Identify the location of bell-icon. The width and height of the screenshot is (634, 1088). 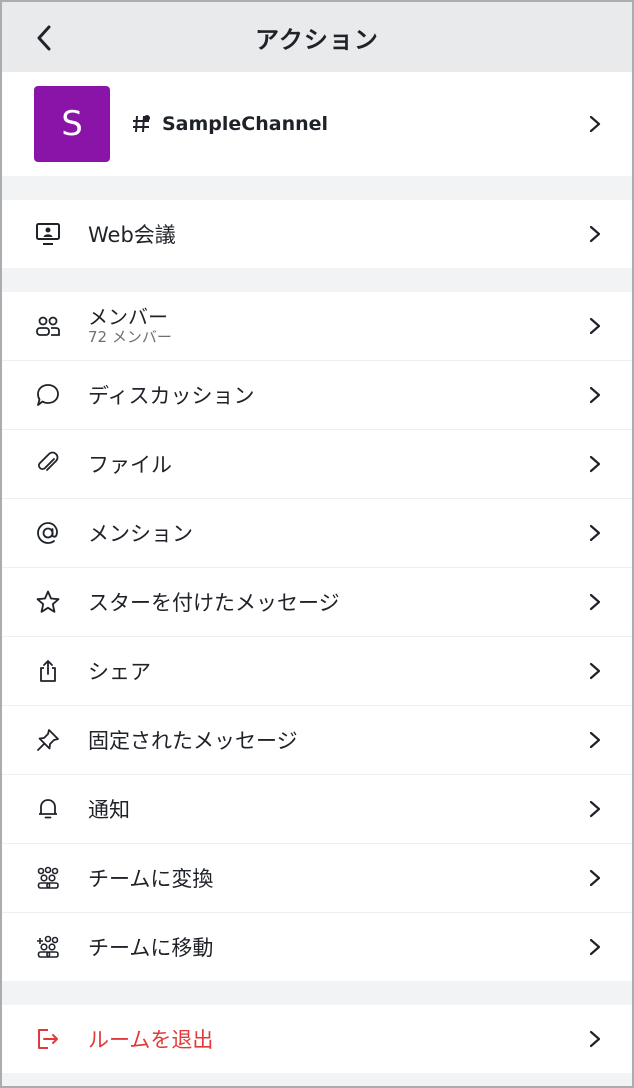
(48, 809).